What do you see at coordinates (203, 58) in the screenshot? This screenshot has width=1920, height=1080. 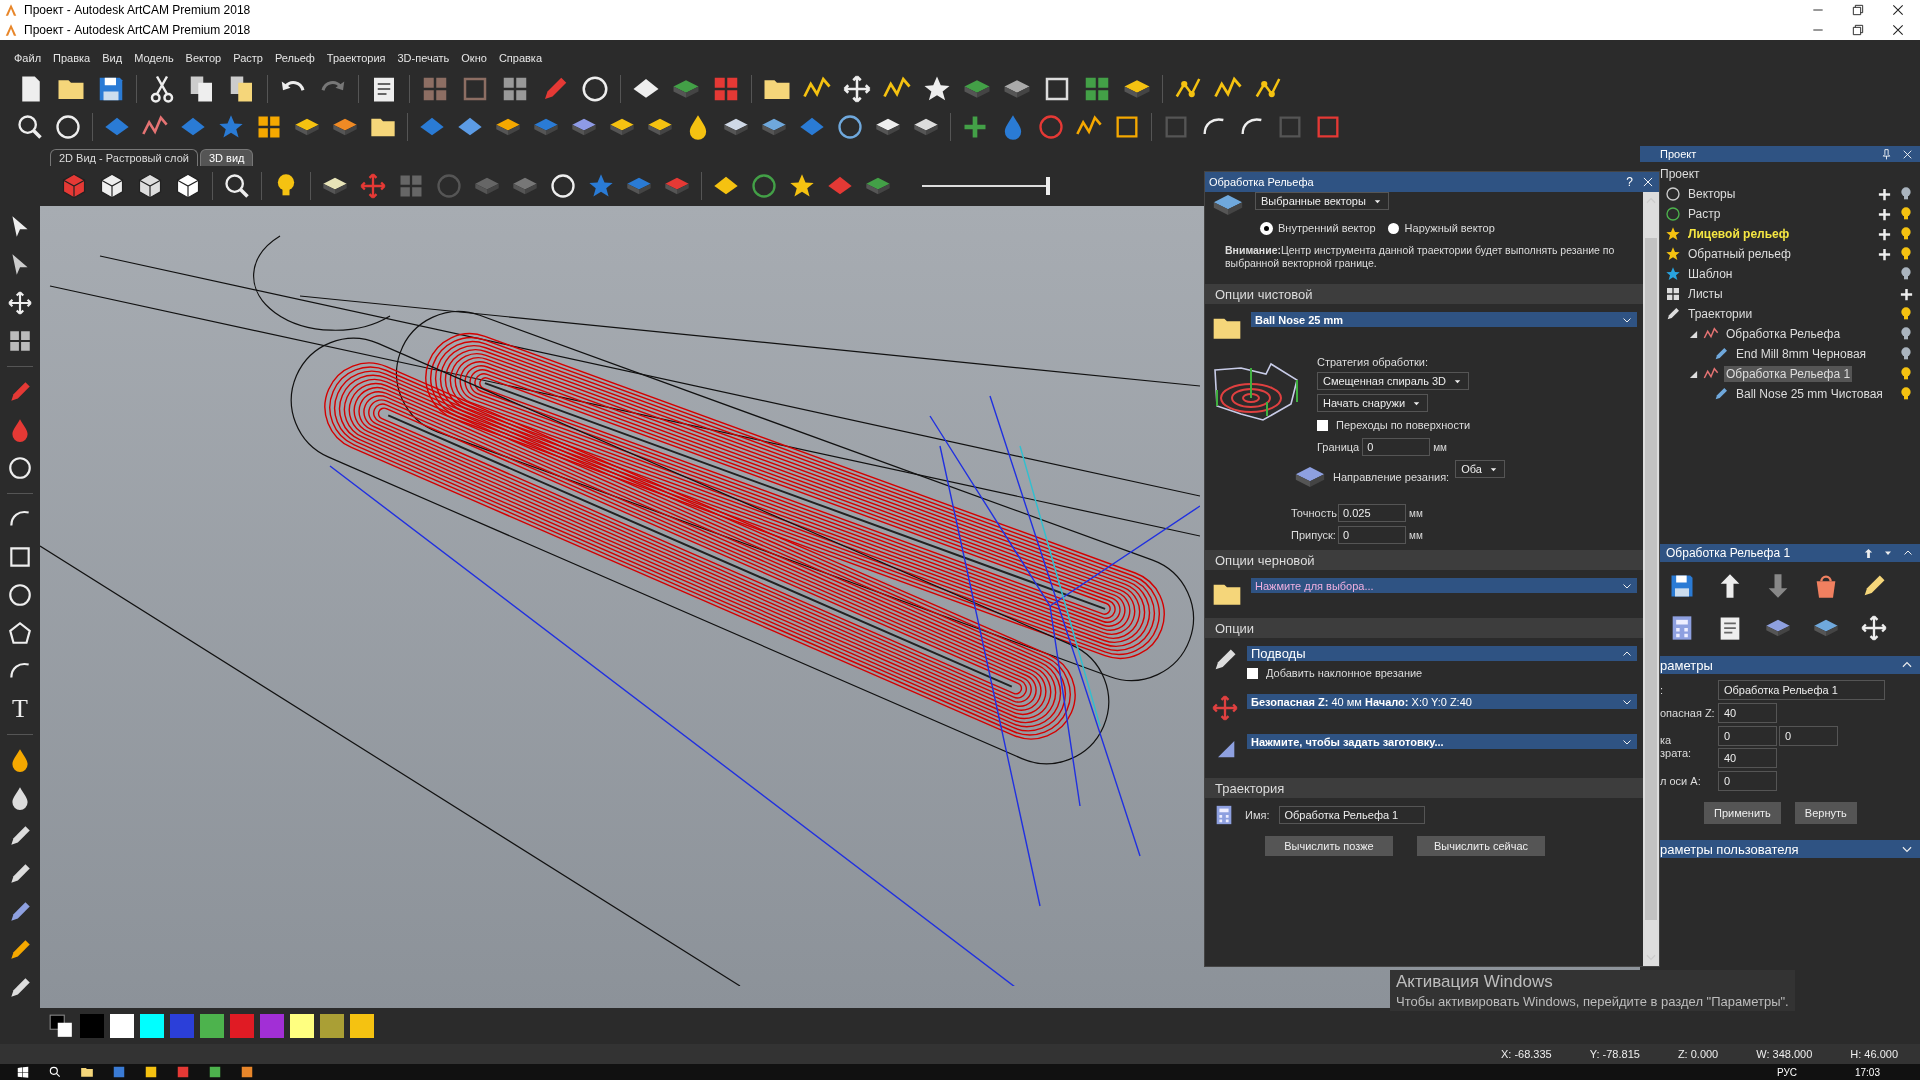 I see `menu-item: Вектор` at bounding box center [203, 58].